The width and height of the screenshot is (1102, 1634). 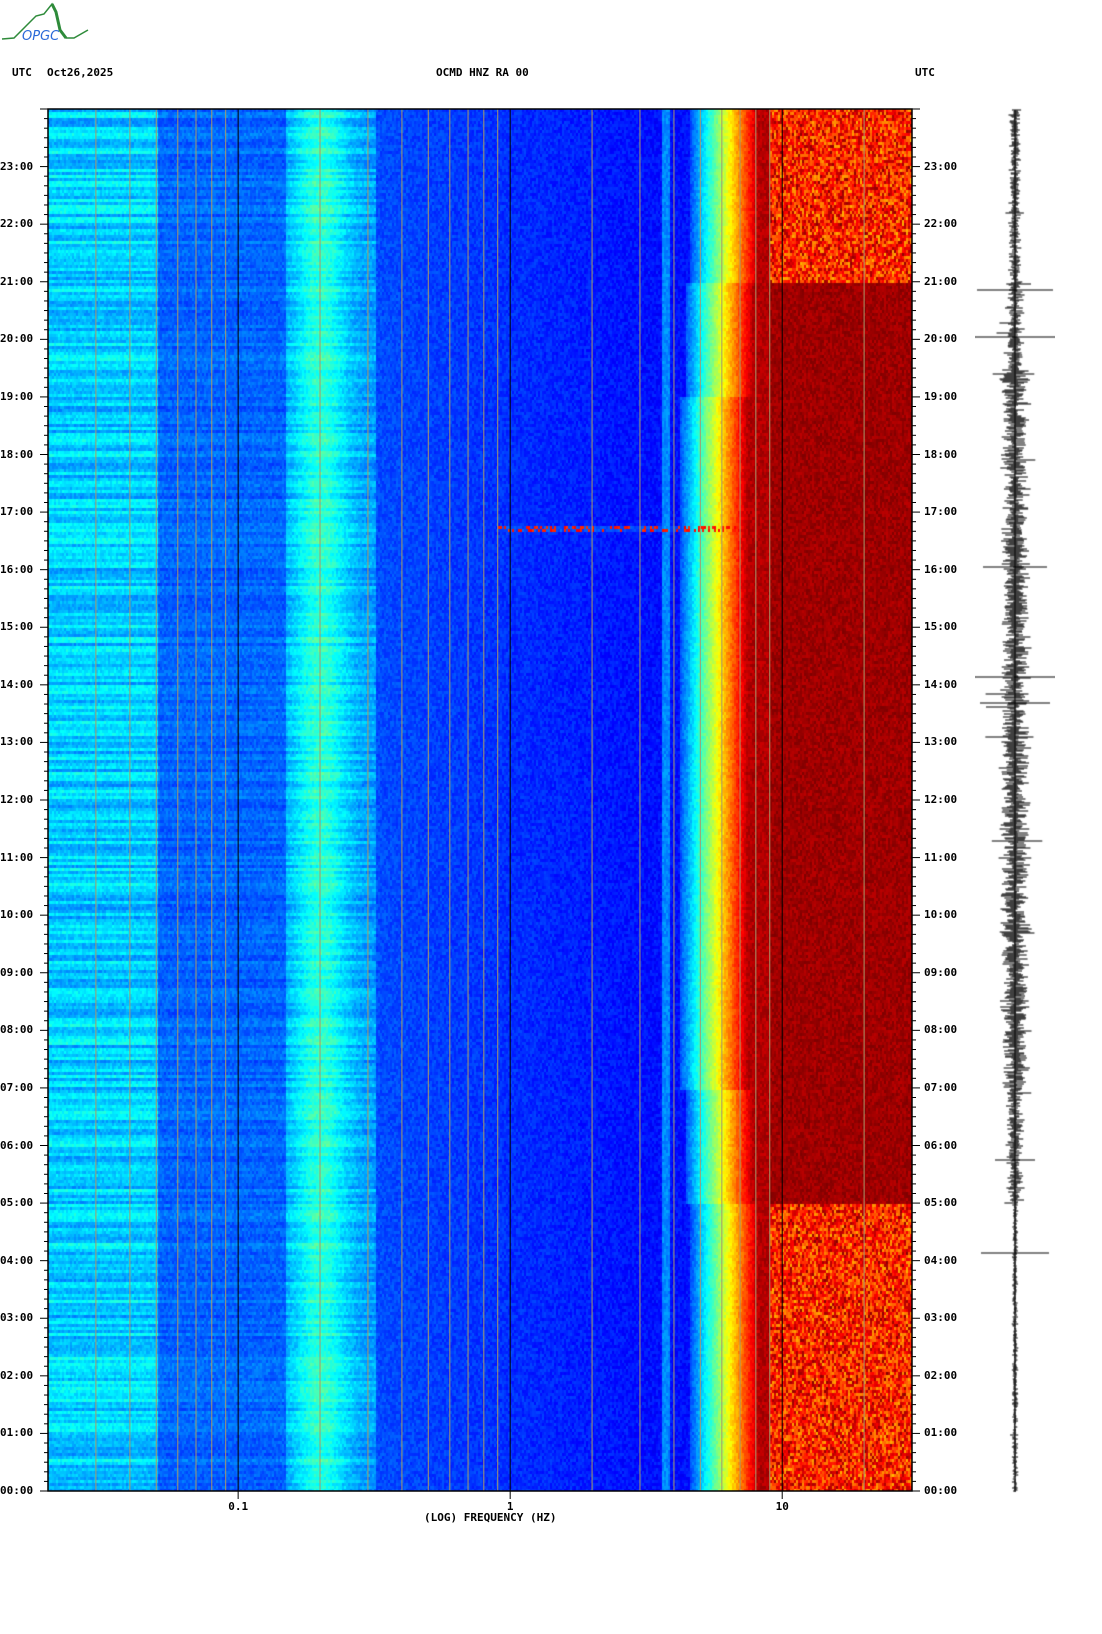 What do you see at coordinates (941, 1145) in the screenshot?
I see `y-tick-label-right: 06:00` at bounding box center [941, 1145].